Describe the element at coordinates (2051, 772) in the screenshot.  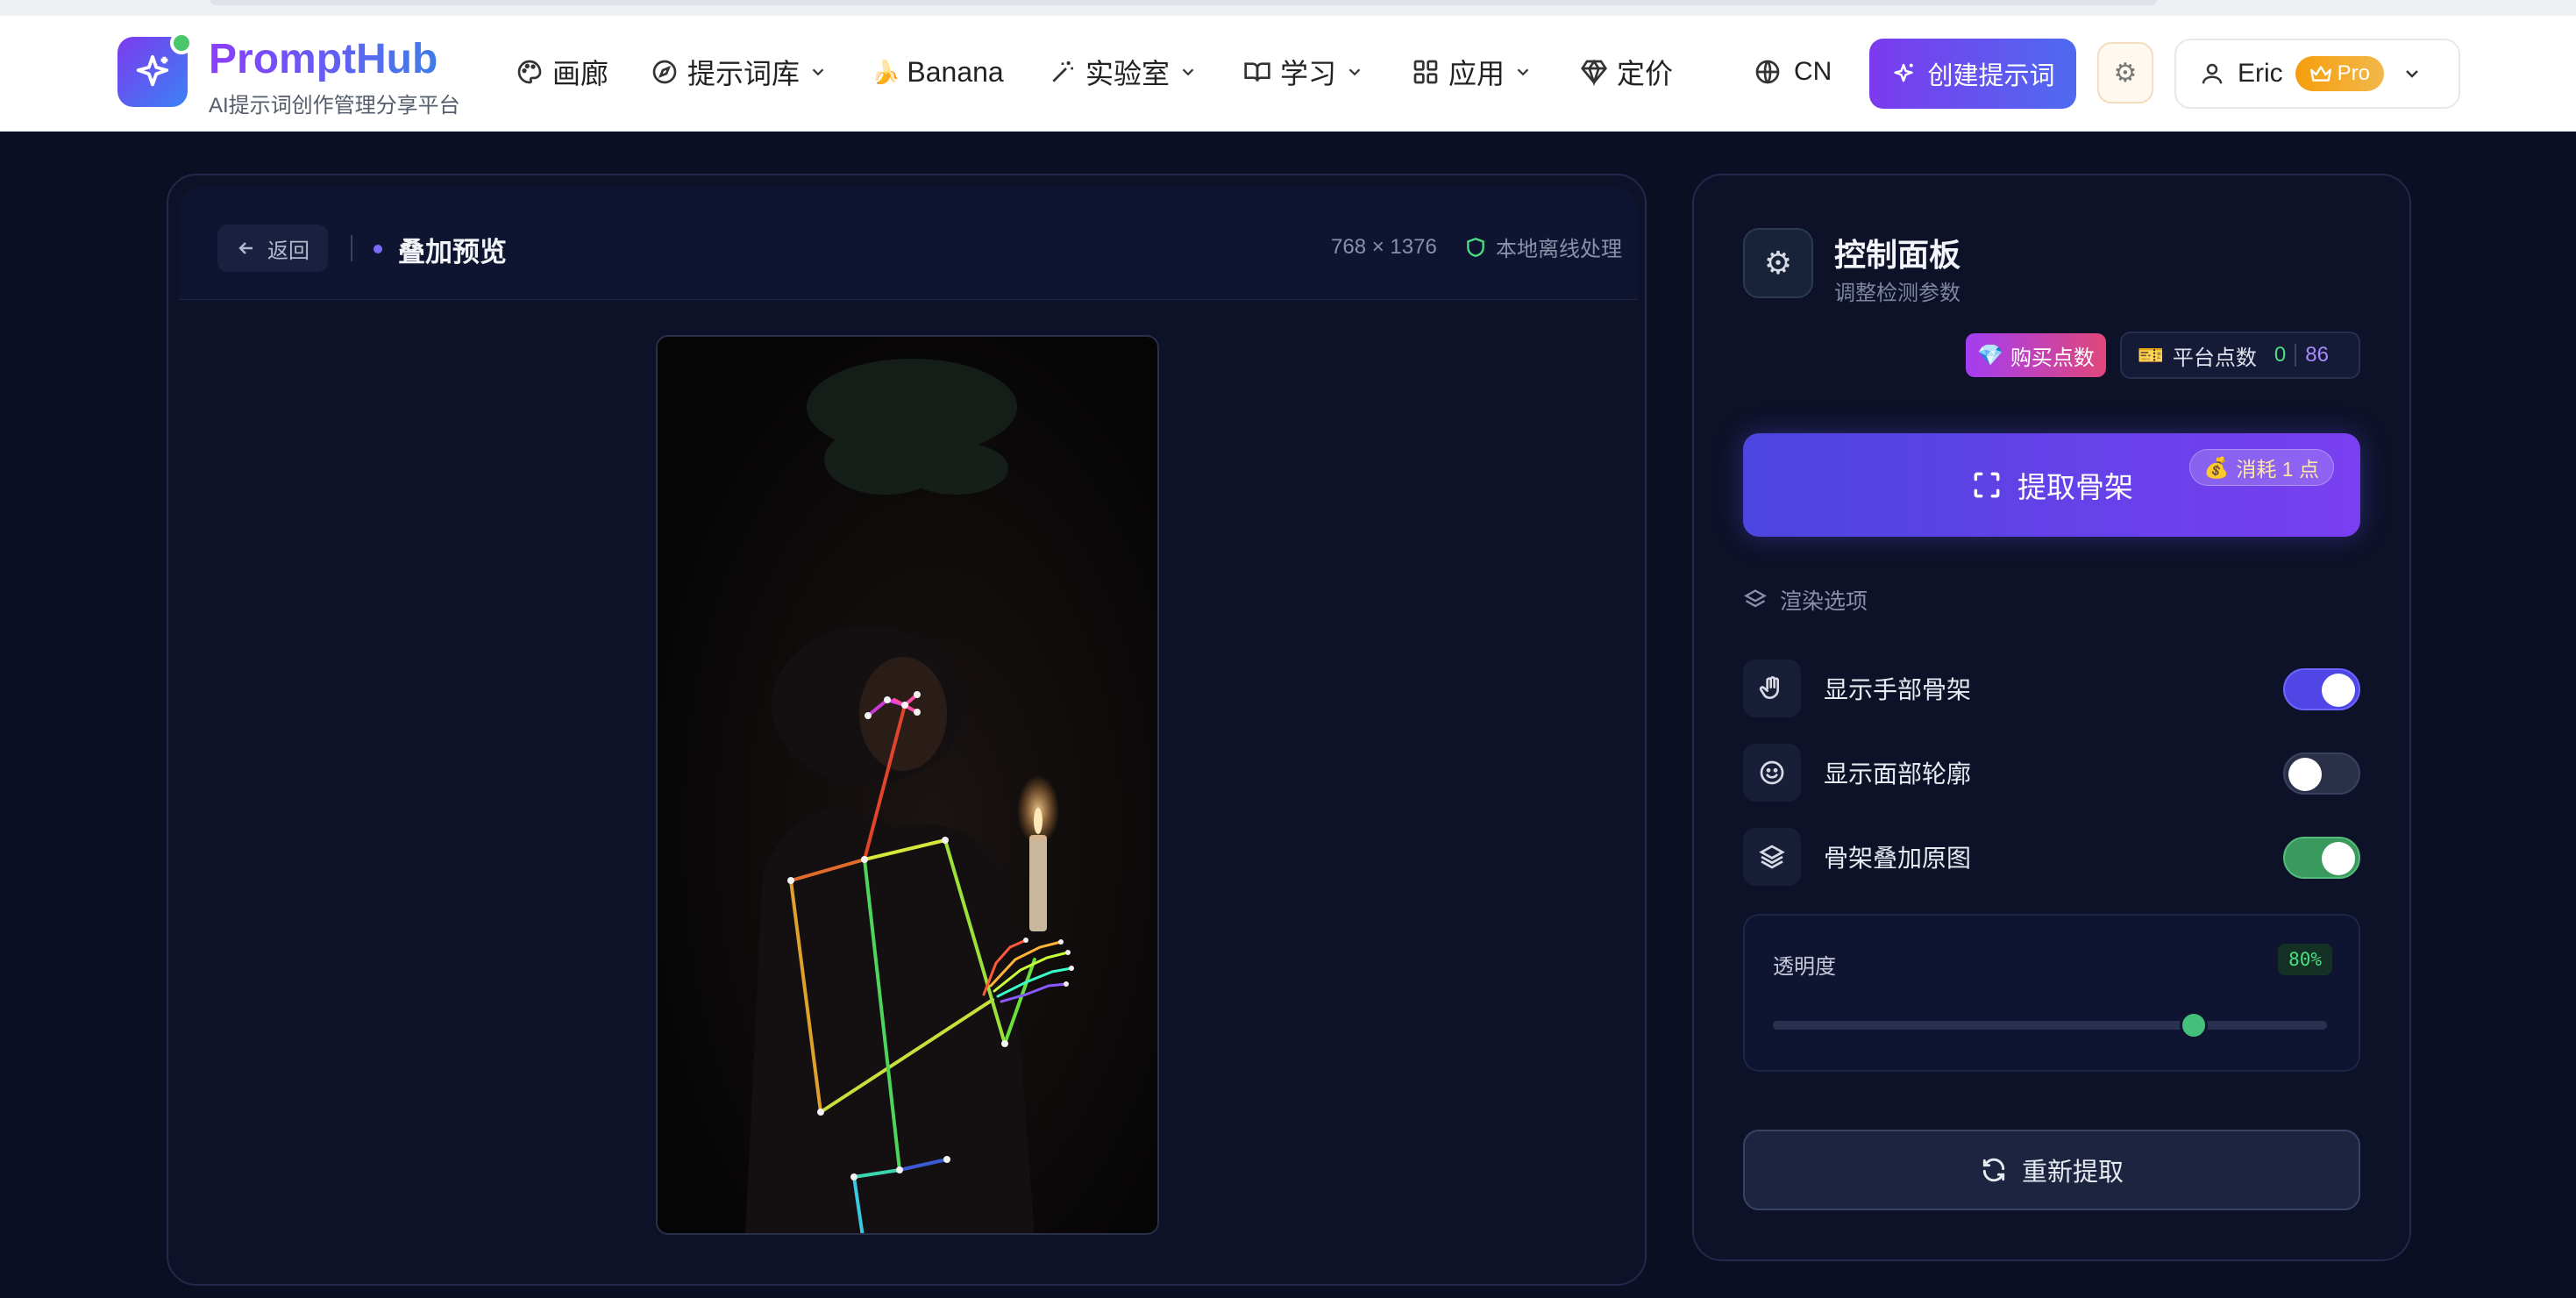
I see `option-face-contour: 显示面部轮廓` at that location.